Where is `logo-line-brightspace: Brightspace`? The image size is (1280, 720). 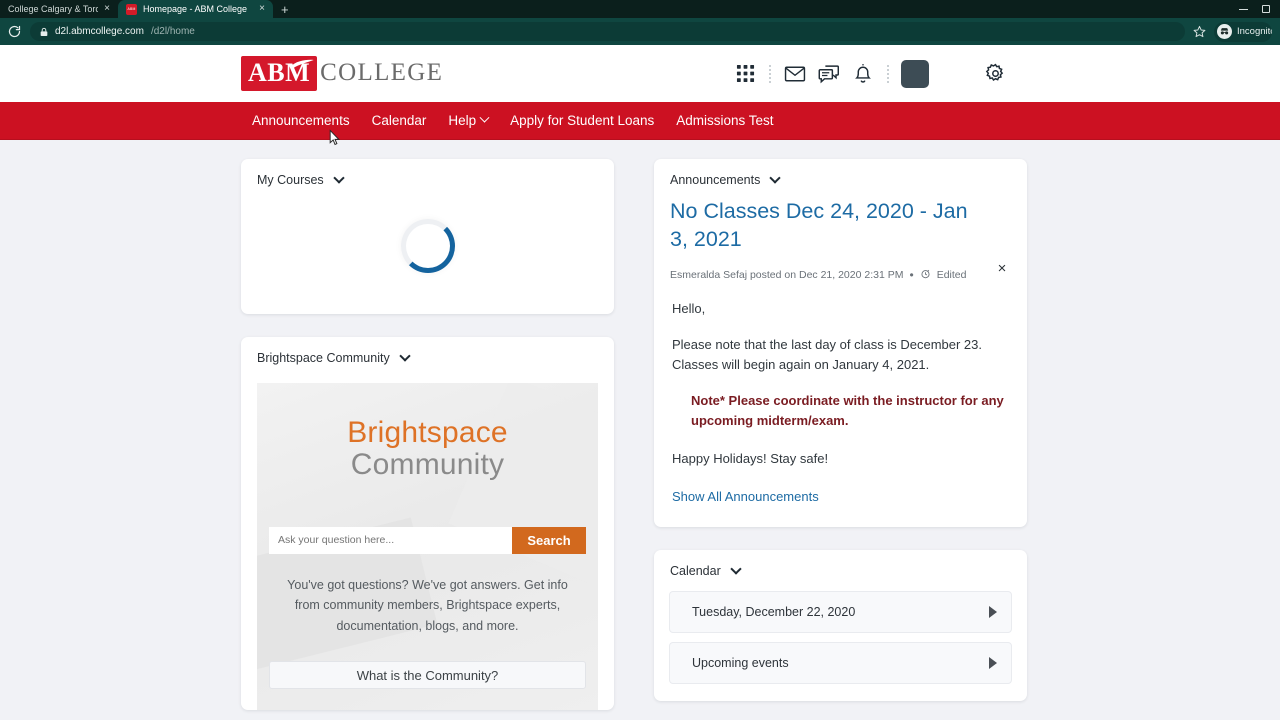
logo-line-brightspace: Brightspace is located at coordinates (427, 432).